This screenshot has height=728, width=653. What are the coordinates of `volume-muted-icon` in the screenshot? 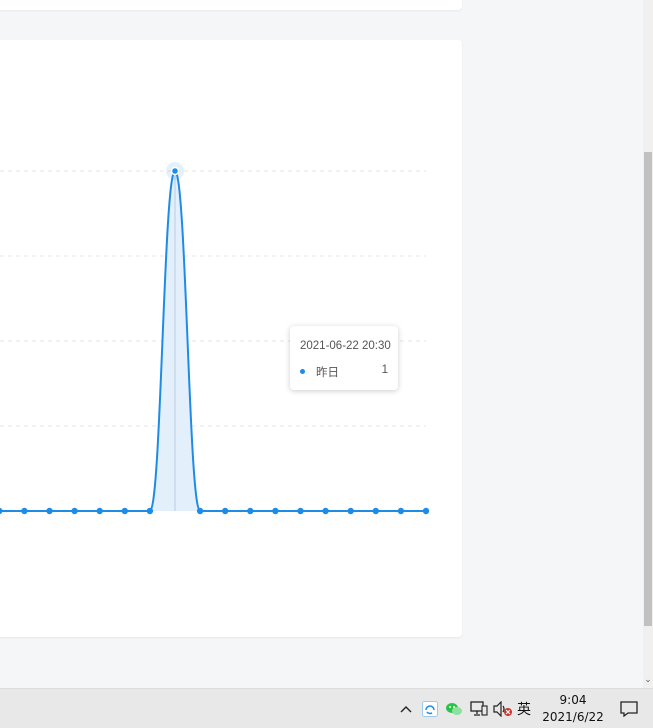 It's located at (503, 709).